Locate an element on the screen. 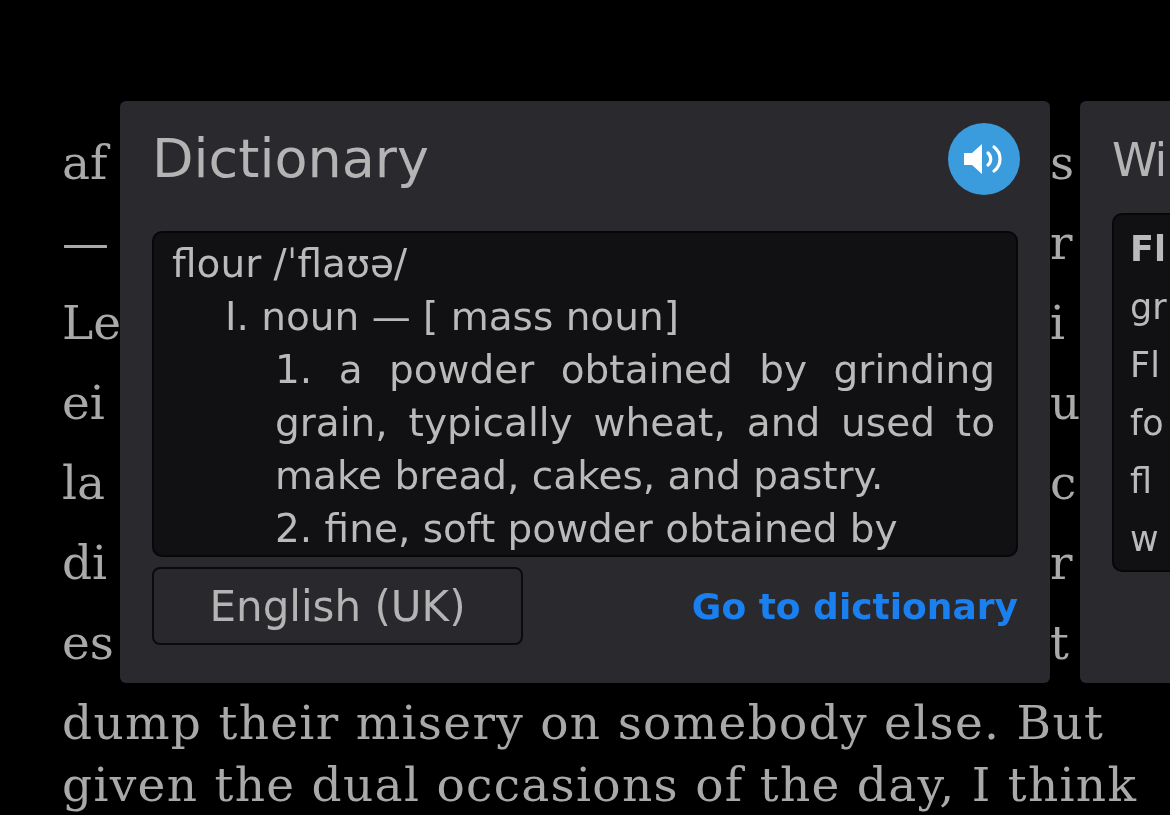 Image resolution: width=1170 pixels, height=815 pixels. definition-text: 2. fine, soft powder obtained by is located at coordinates (587, 529).